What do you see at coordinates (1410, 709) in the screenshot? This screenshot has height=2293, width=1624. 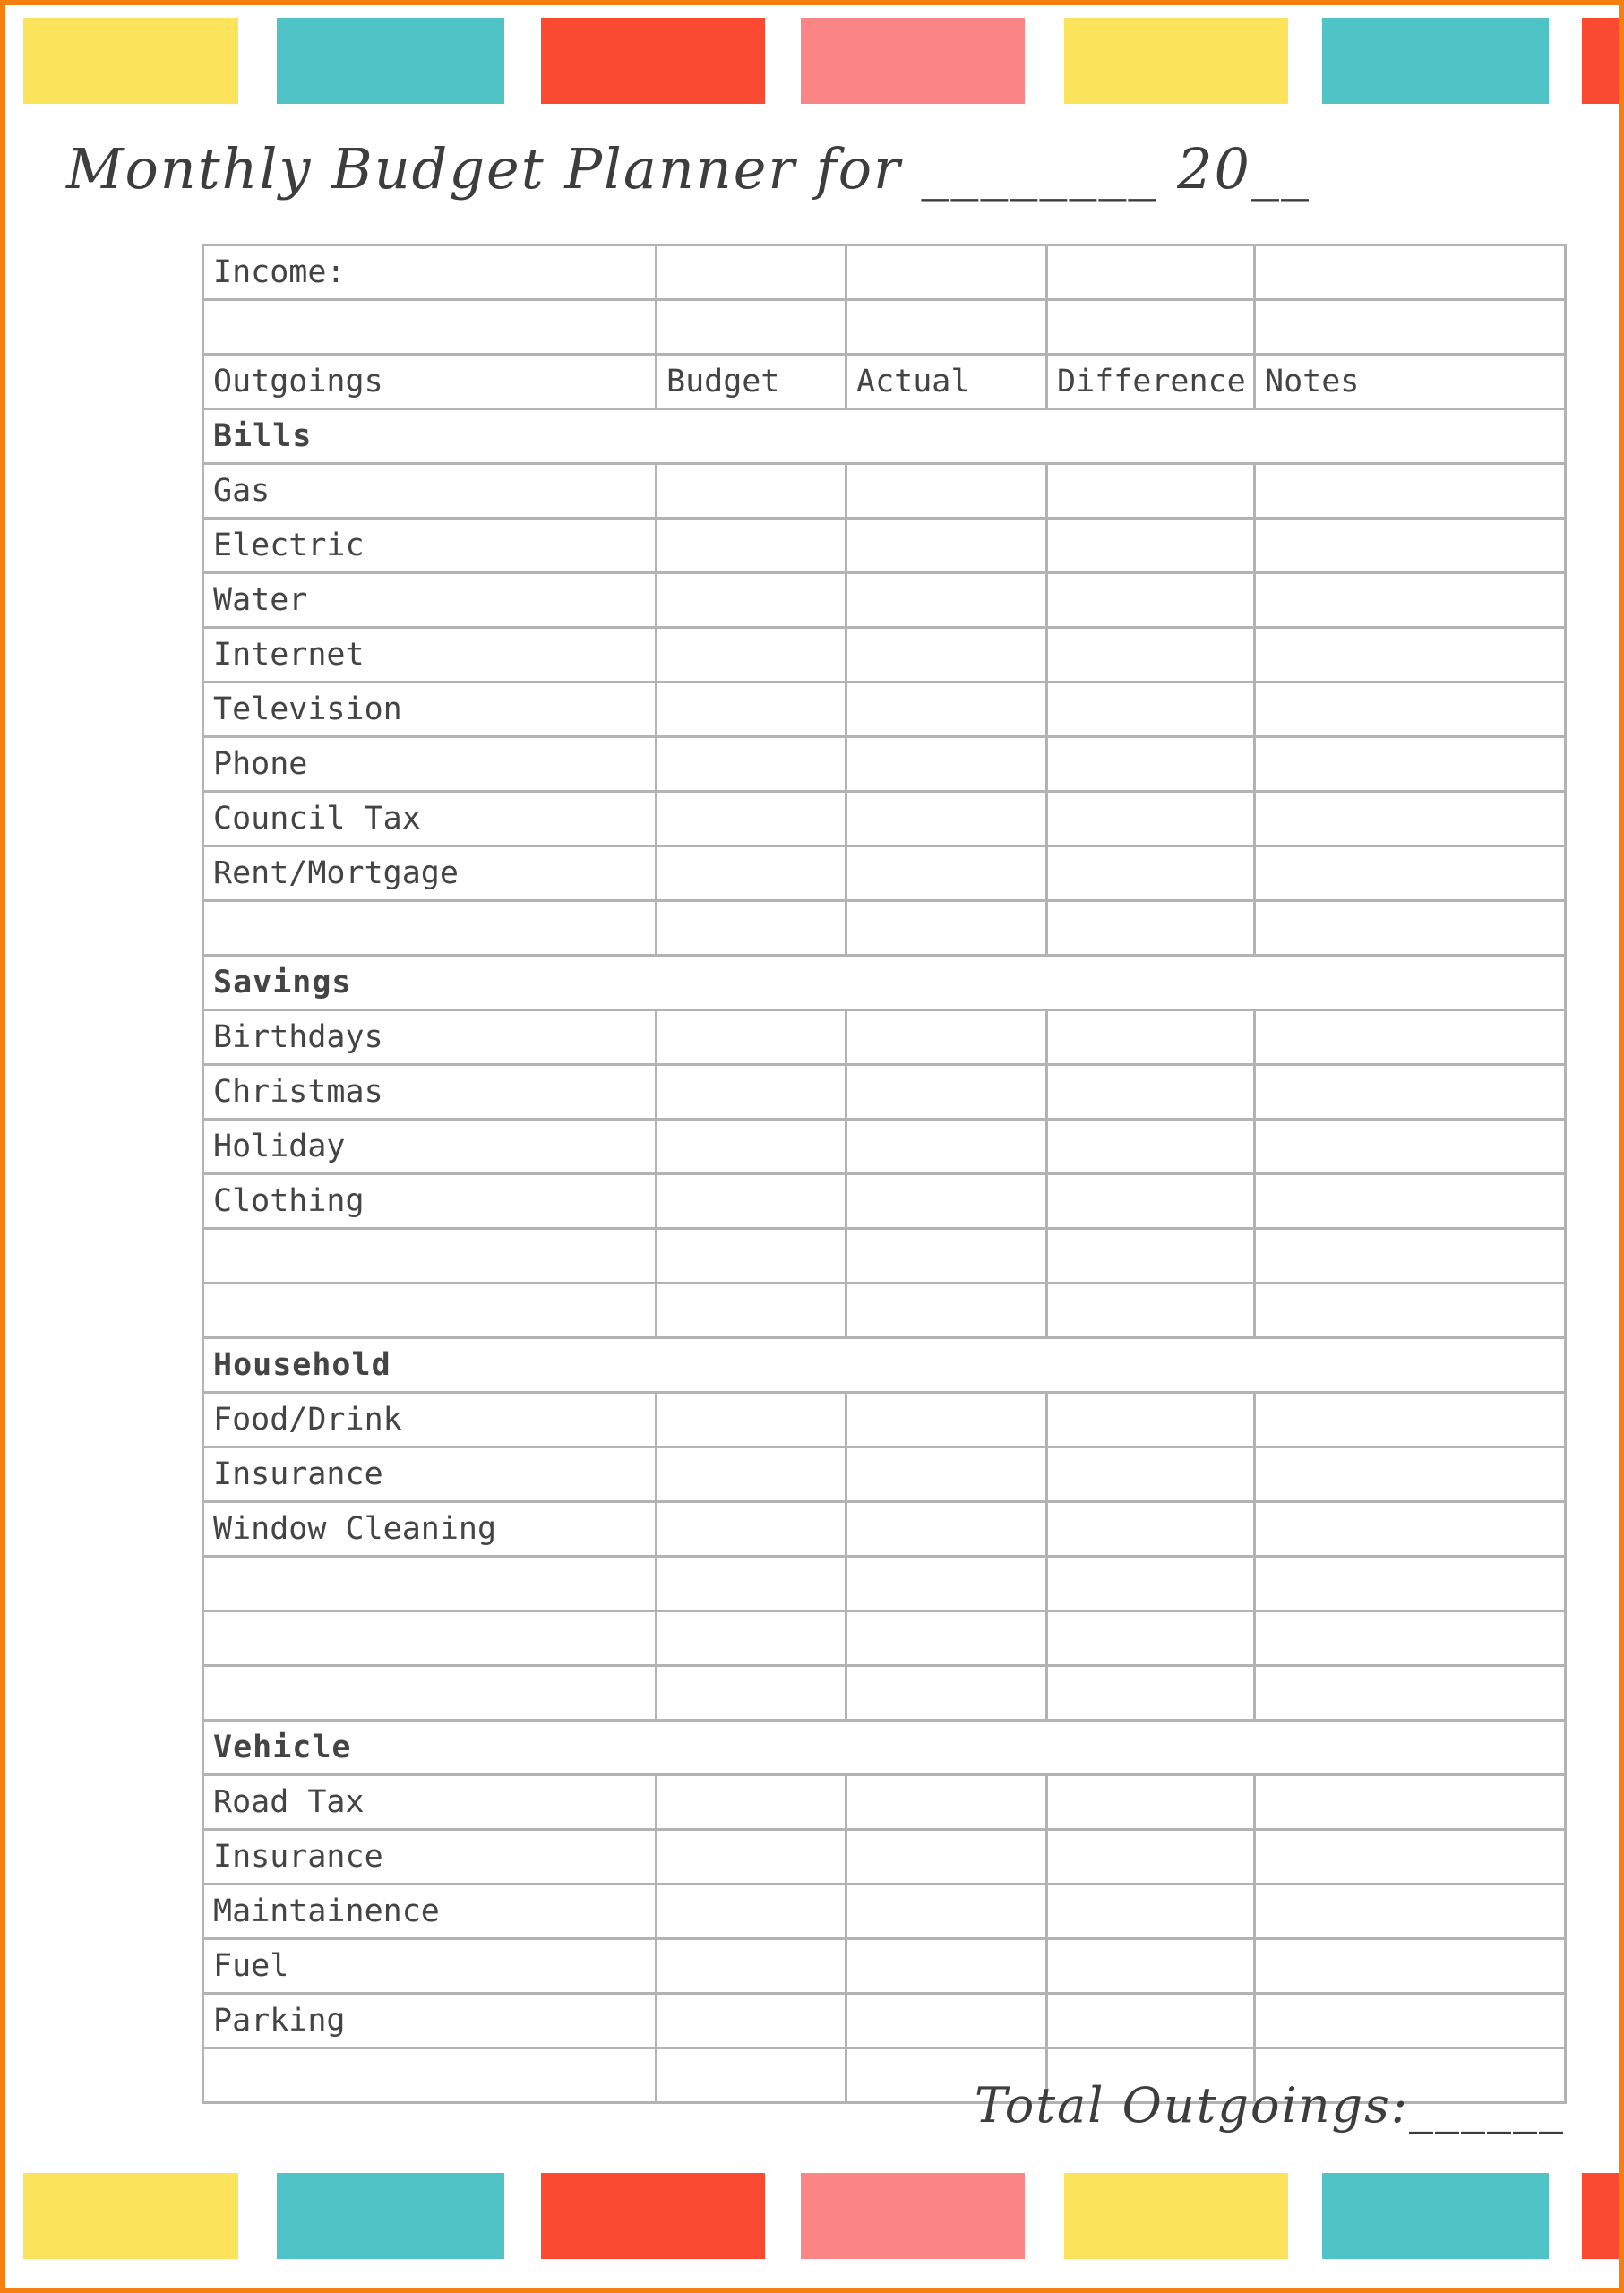 I see `item-bills-4-notes-cell` at bounding box center [1410, 709].